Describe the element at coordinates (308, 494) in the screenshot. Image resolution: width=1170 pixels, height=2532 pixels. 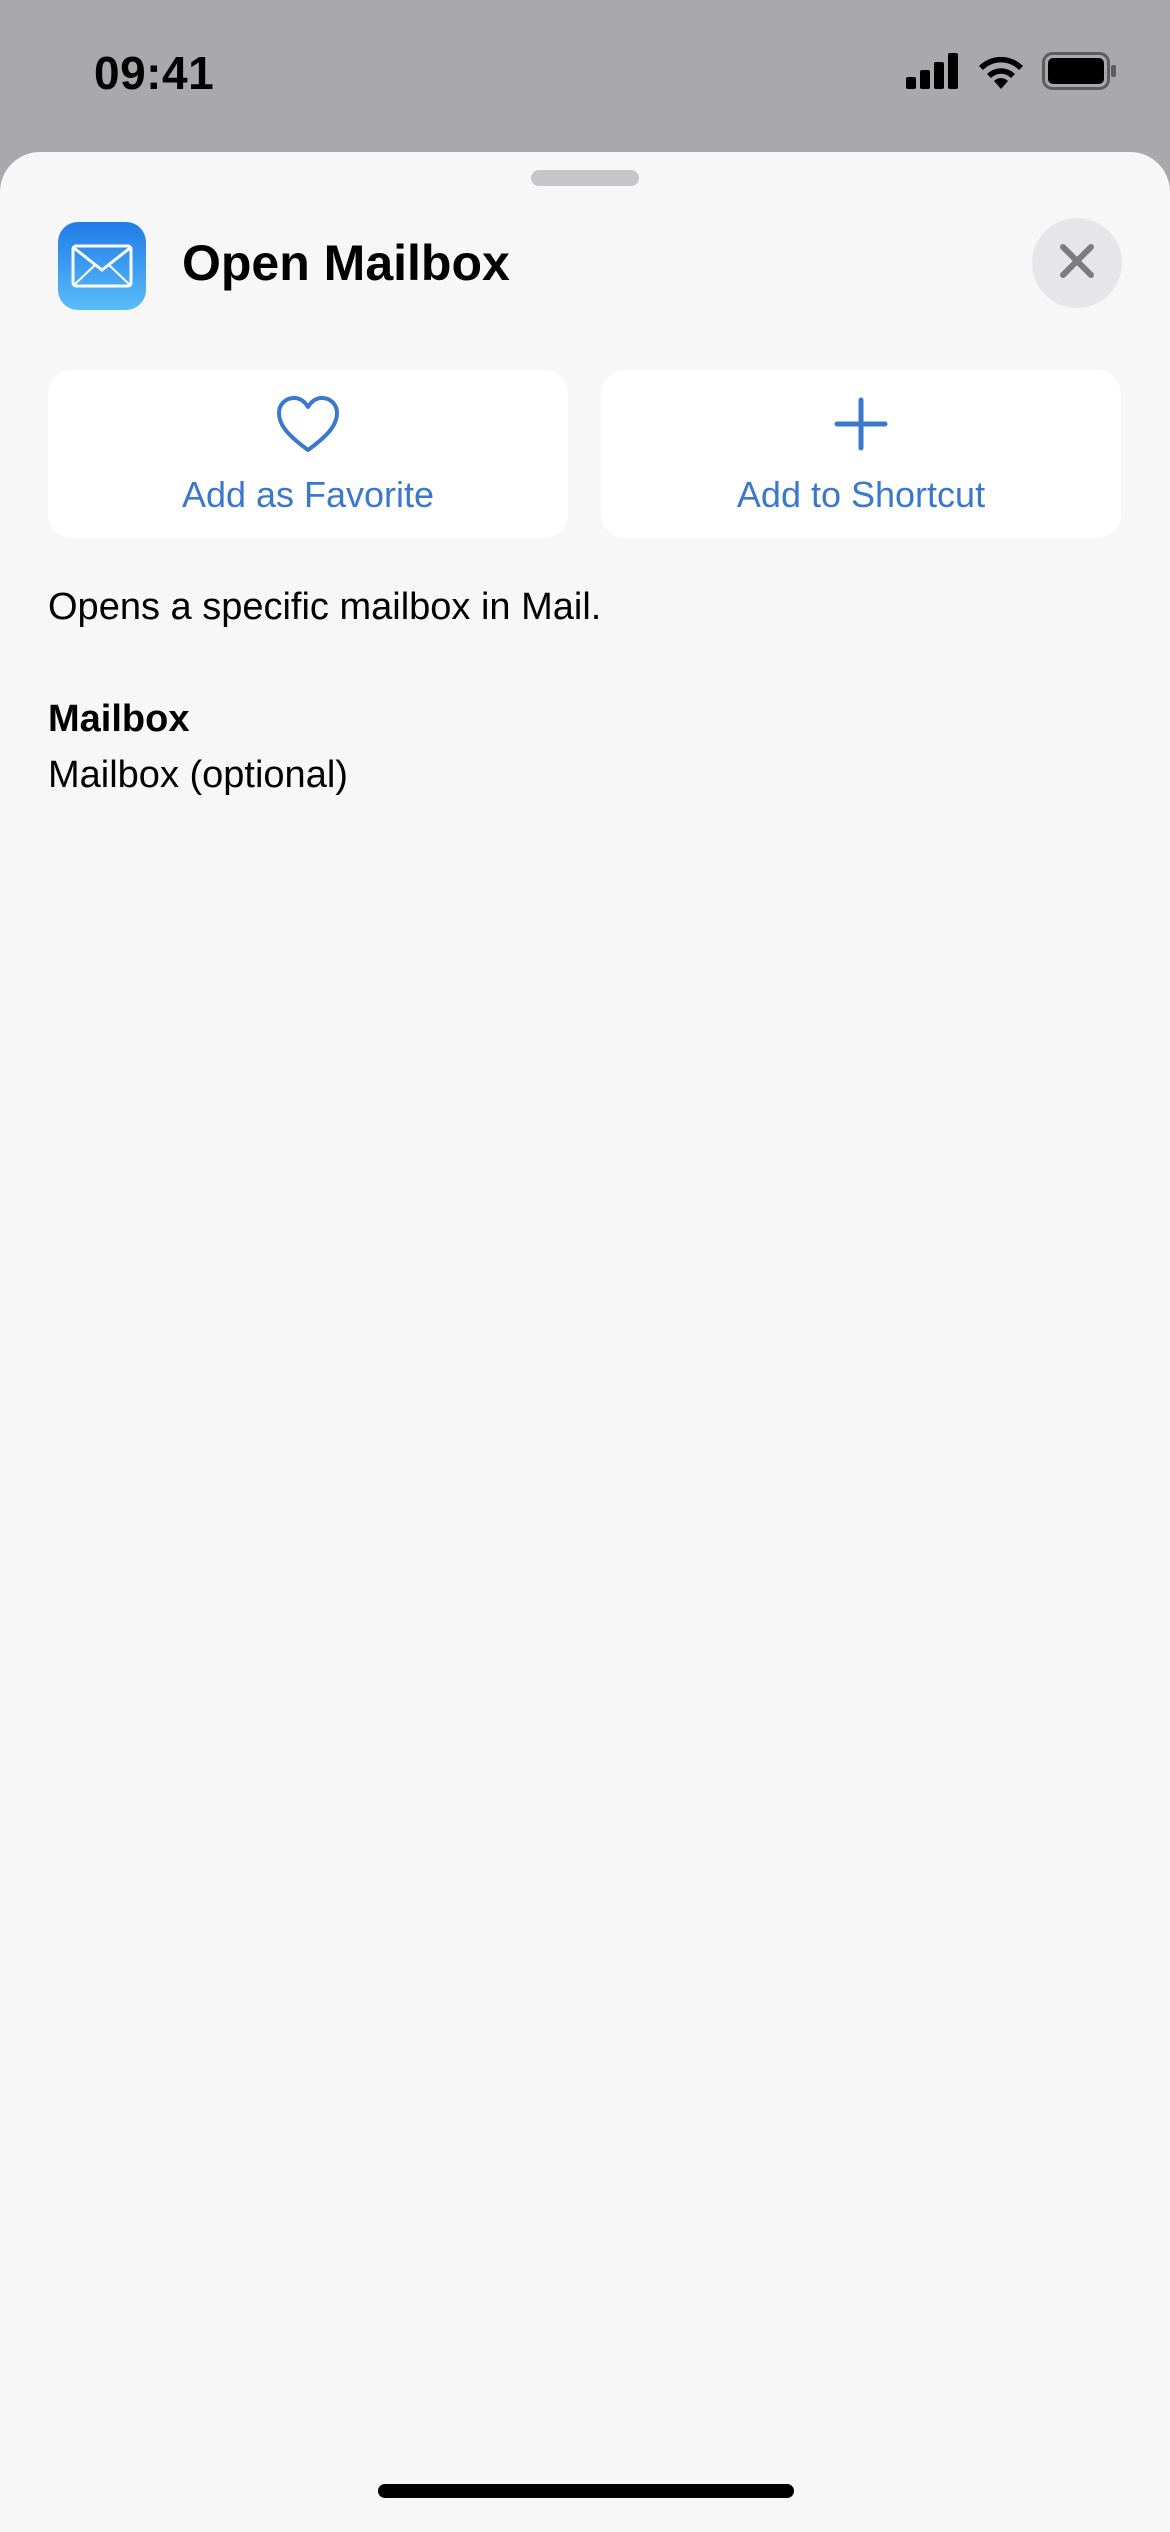
I see `add-as-favorite-label: Add as Favorite` at that location.